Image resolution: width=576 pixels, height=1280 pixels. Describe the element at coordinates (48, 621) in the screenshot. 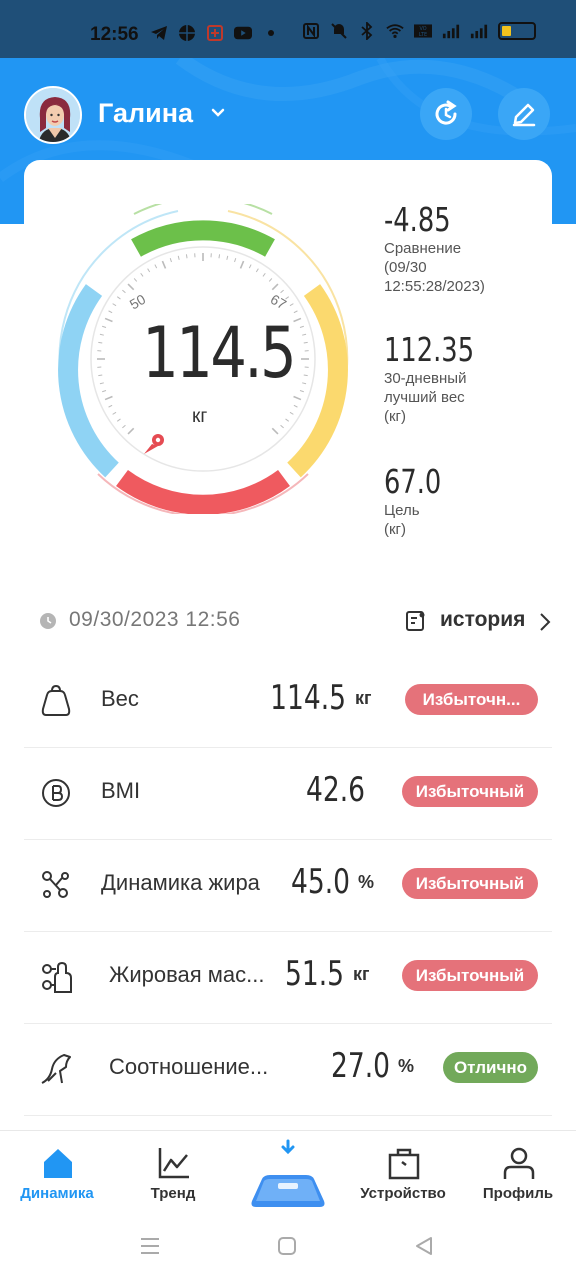

I see `clock-icon` at that location.